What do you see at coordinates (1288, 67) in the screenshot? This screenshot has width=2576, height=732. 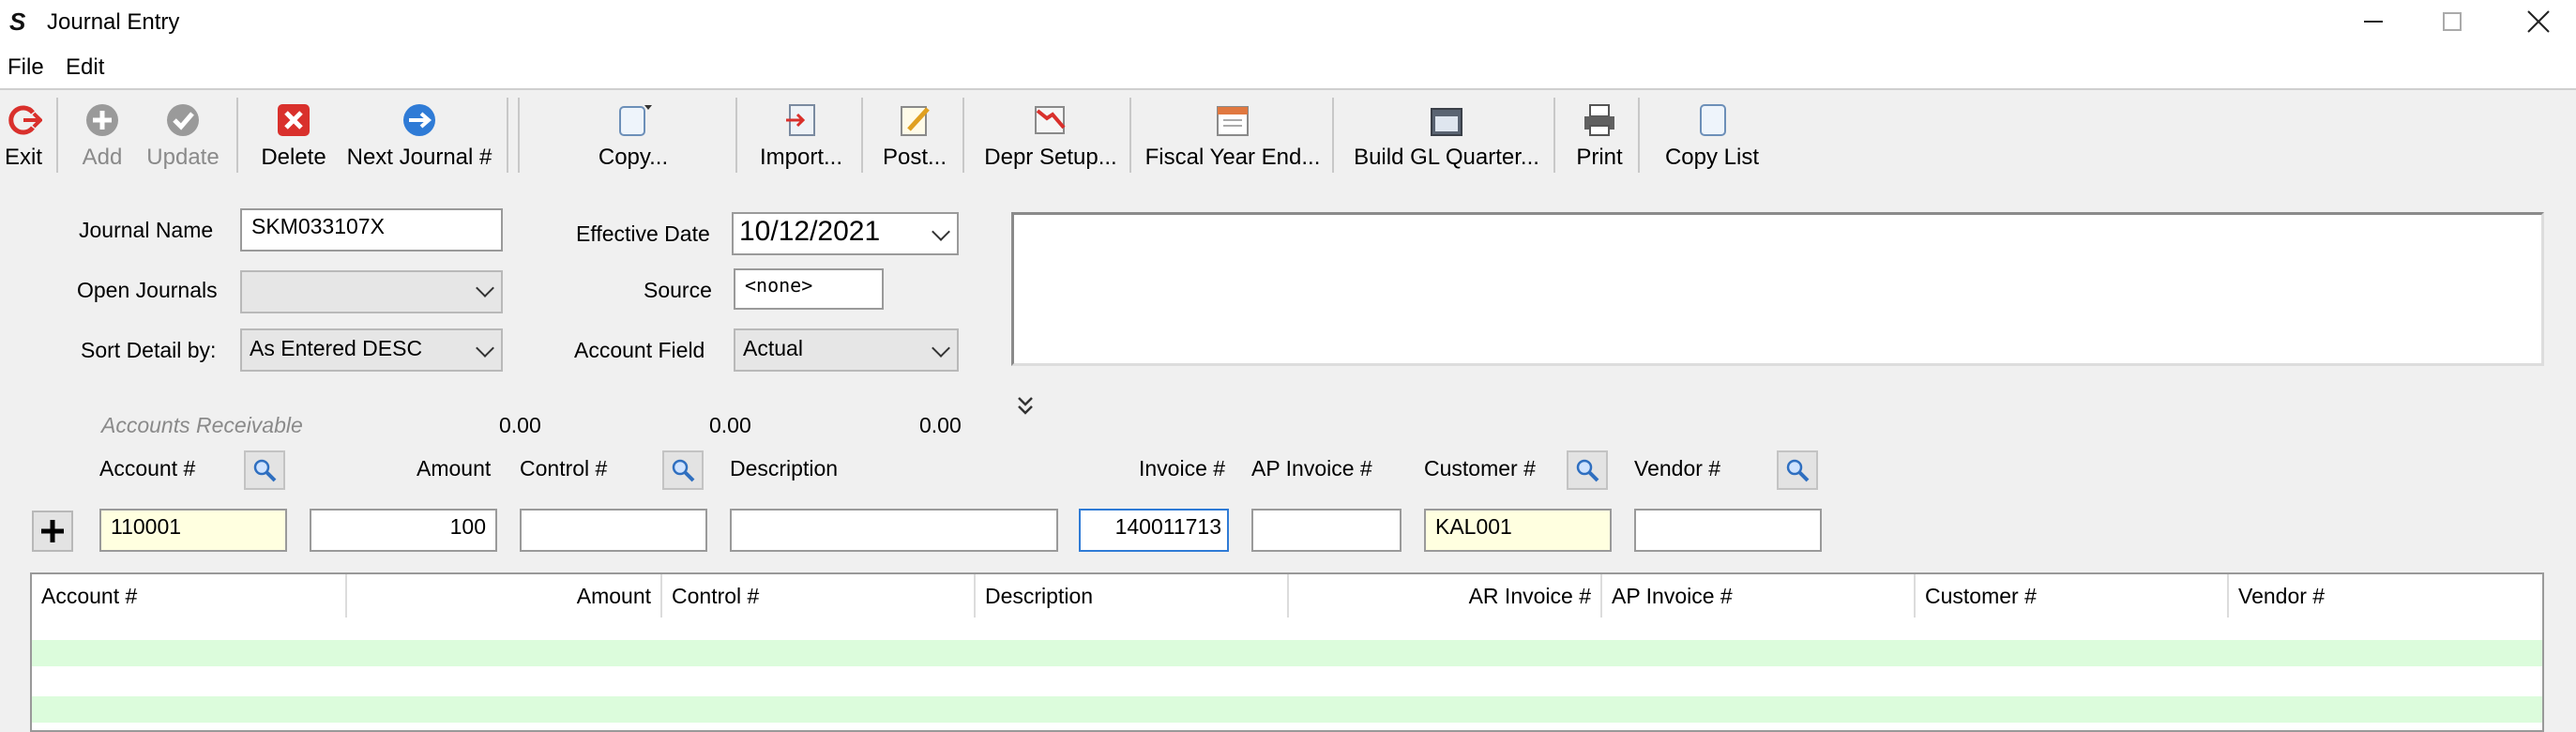 I see `menu-bar` at bounding box center [1288, 67].